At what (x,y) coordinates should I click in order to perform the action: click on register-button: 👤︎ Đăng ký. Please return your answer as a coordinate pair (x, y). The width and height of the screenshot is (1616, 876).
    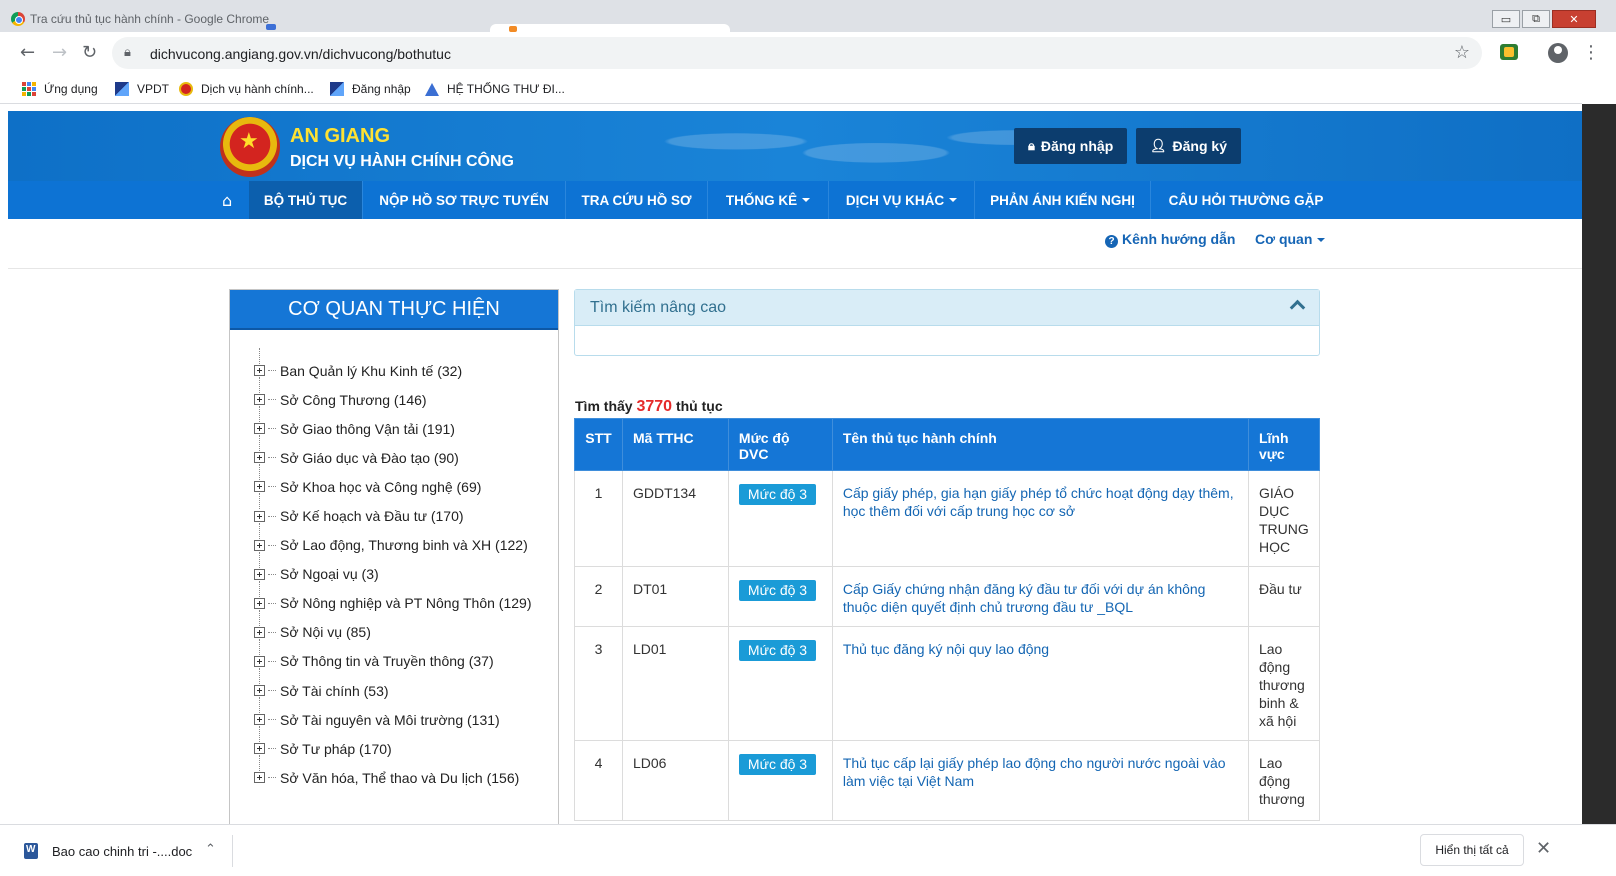
    Looking at the image, I should click on (1188, 146).